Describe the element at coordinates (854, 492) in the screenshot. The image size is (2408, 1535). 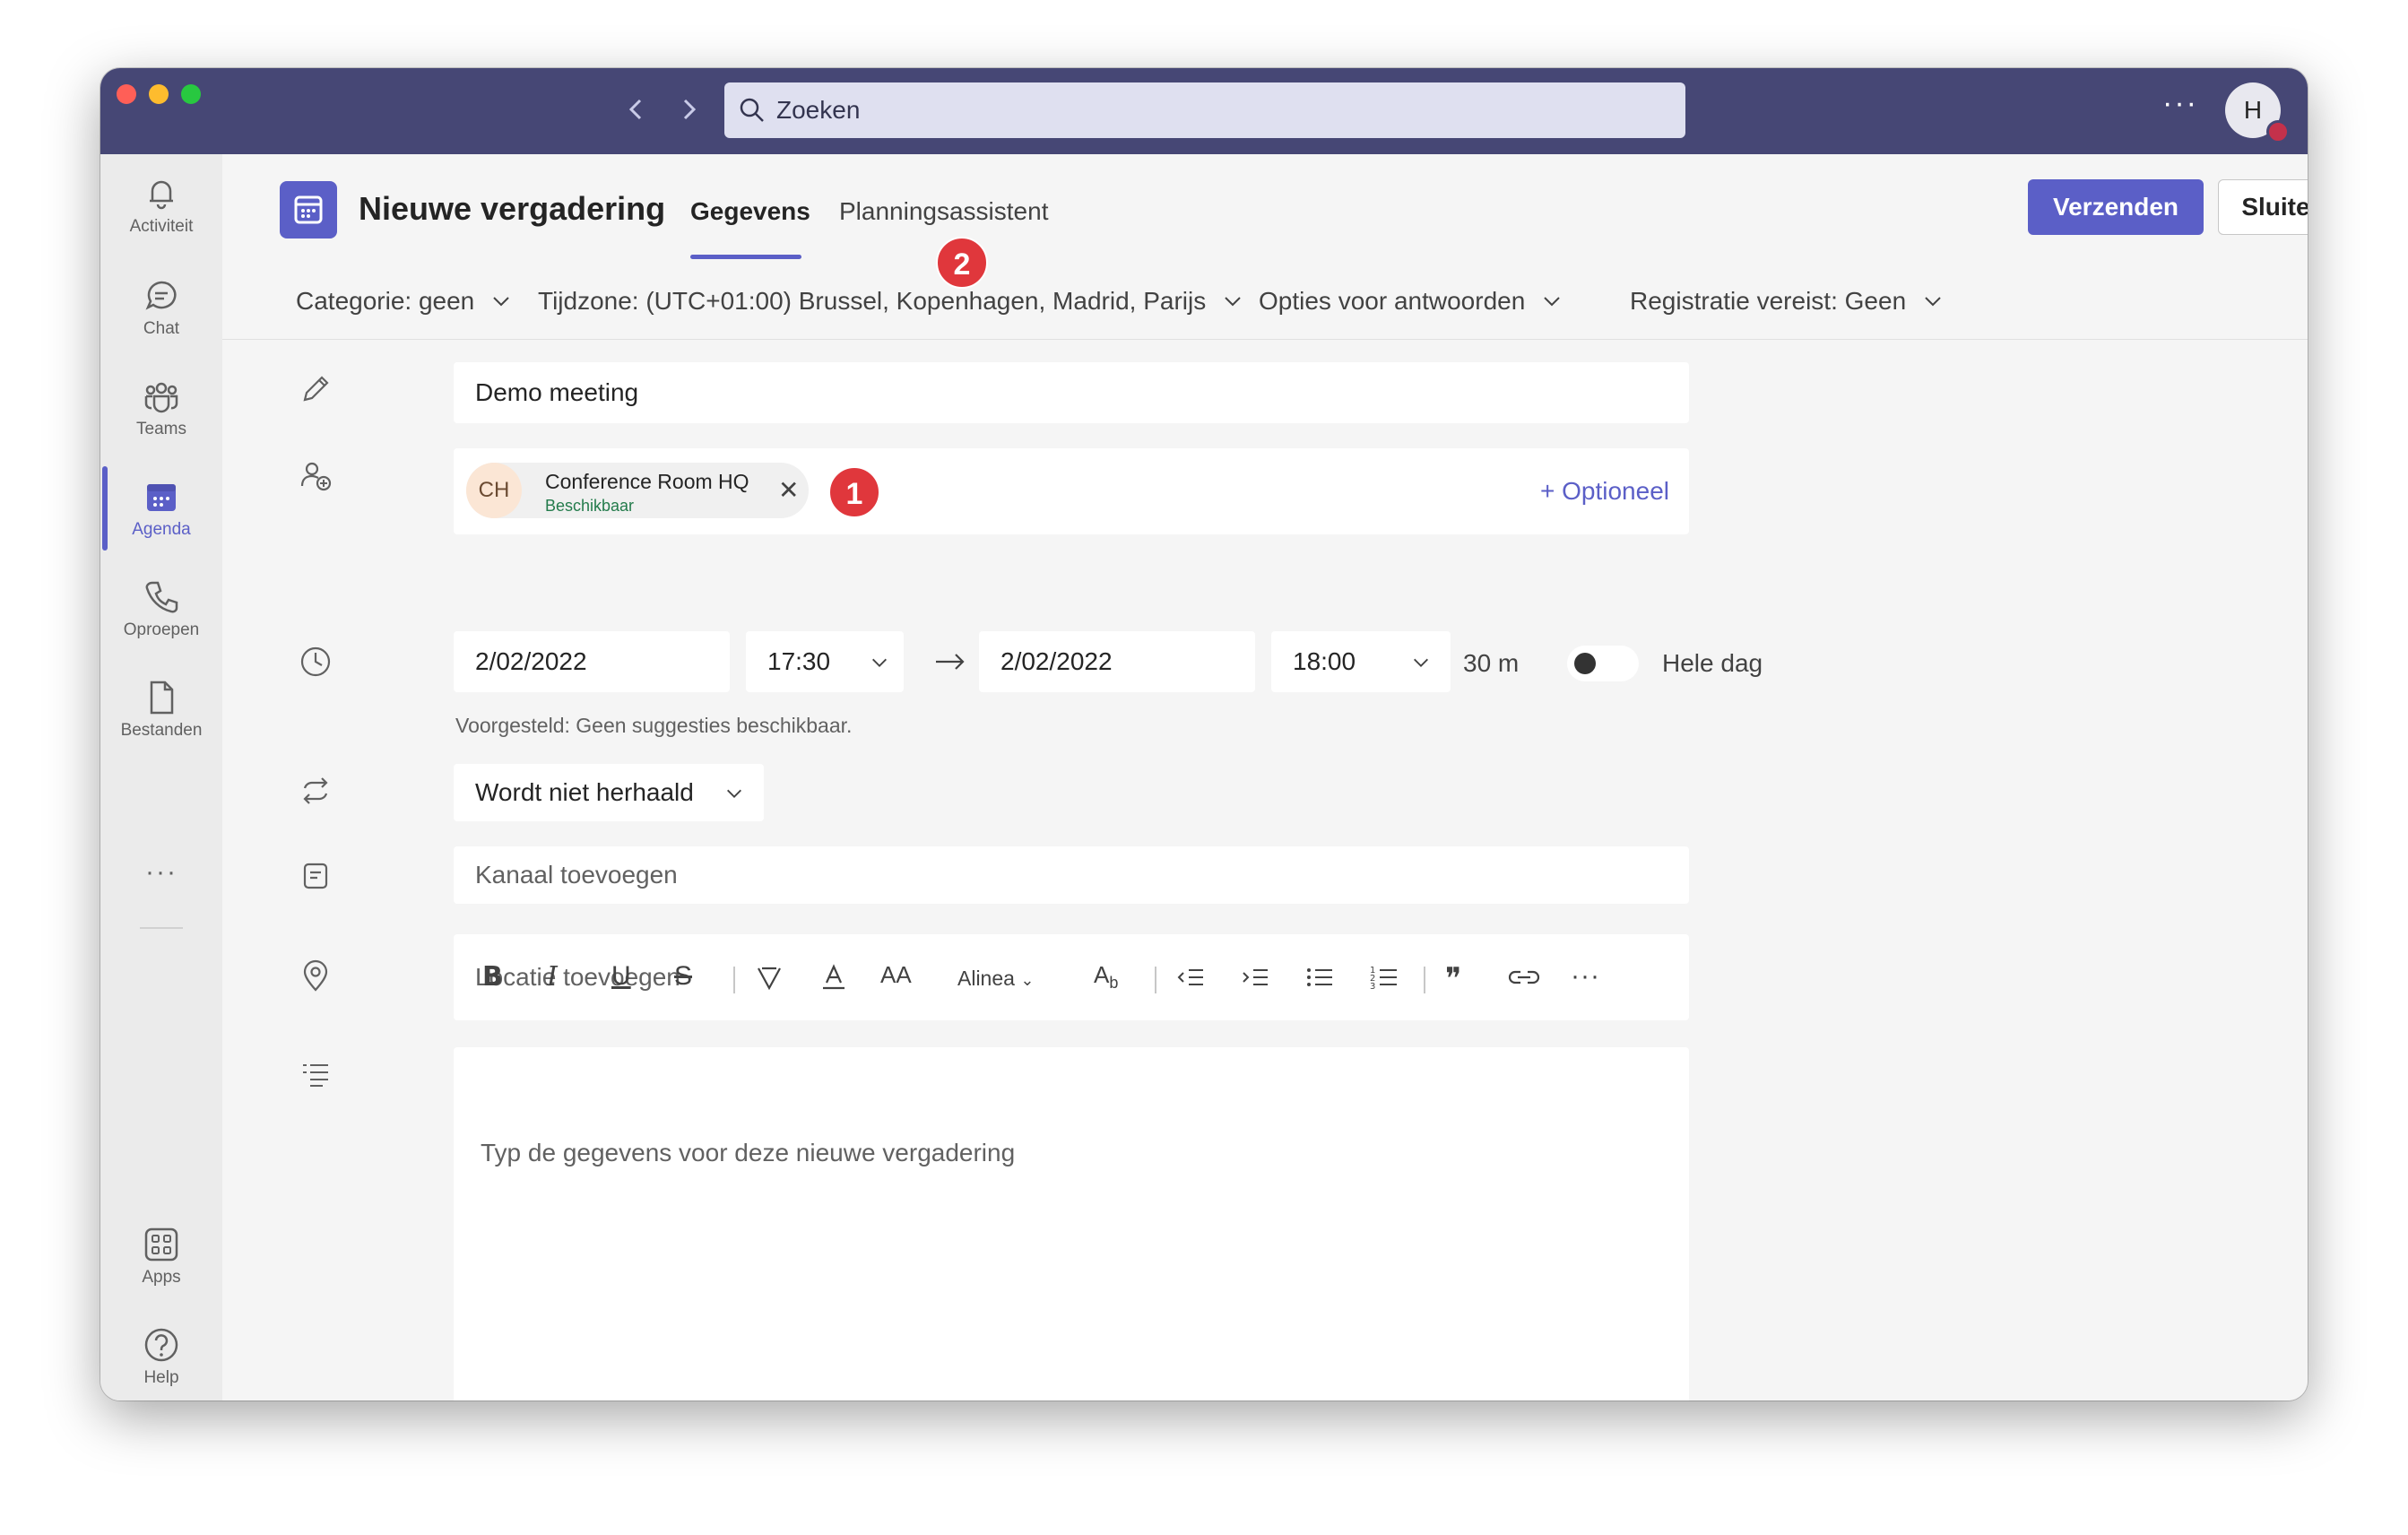
I see `callout-badge-1: 1` at that location.